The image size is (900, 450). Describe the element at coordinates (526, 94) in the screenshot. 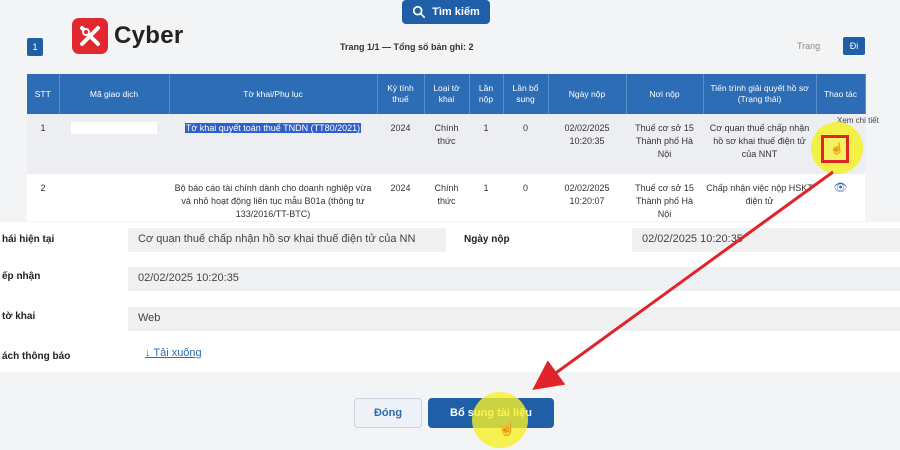

I see `col-header-lan-bo-sung: Lần bổ sung` at that location.